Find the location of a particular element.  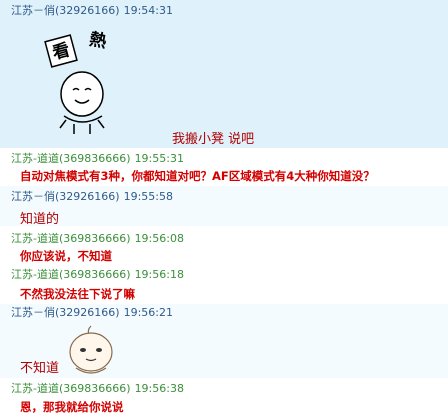

message-header: 江苏-道道(369836666) 19:56:08 is located at coordinates (97, 238).